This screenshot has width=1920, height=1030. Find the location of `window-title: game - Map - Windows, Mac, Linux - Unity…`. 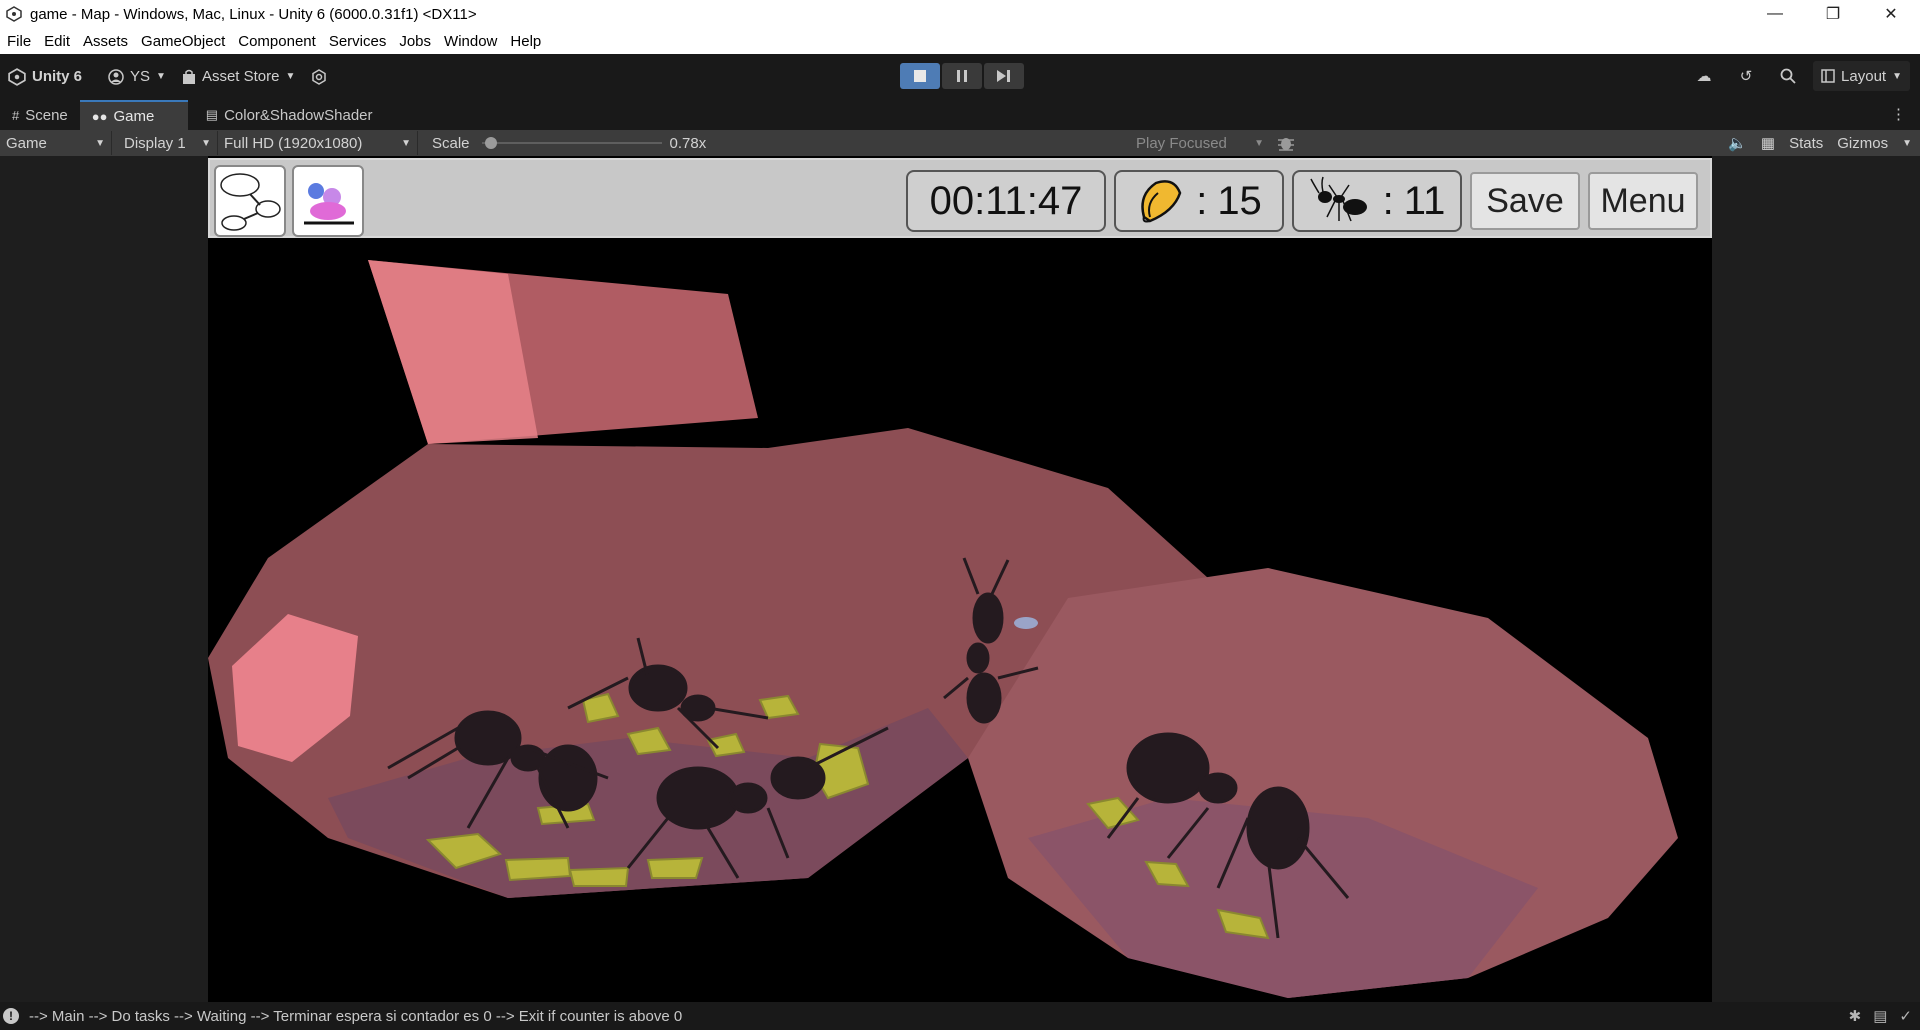

window-title: game - Map - Windows, Mac, Linux - Unity… is located at coordinates (253, 14).